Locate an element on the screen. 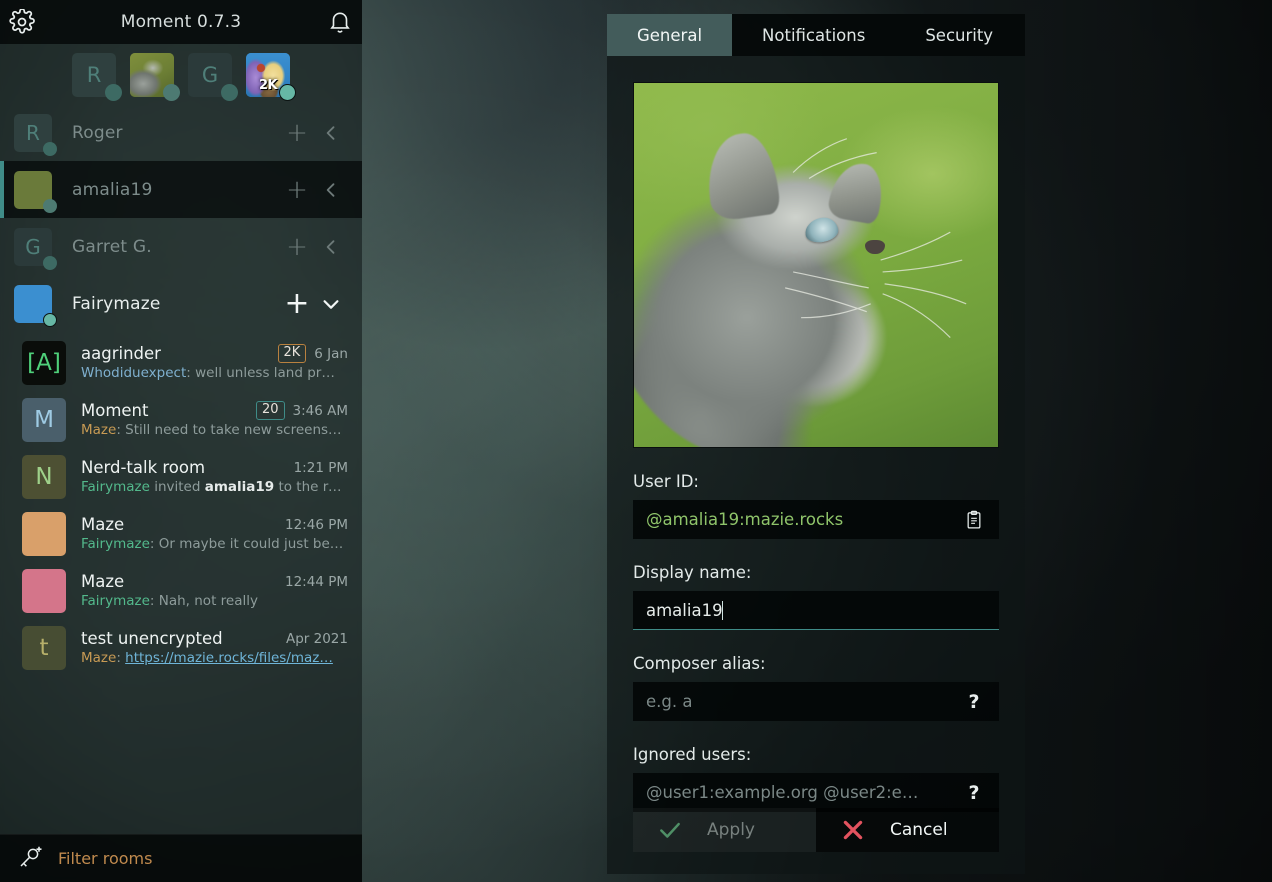 The width and height of the screenshot is (1272, 882). account-name: Garret G. is located at coordinates (112, 246).